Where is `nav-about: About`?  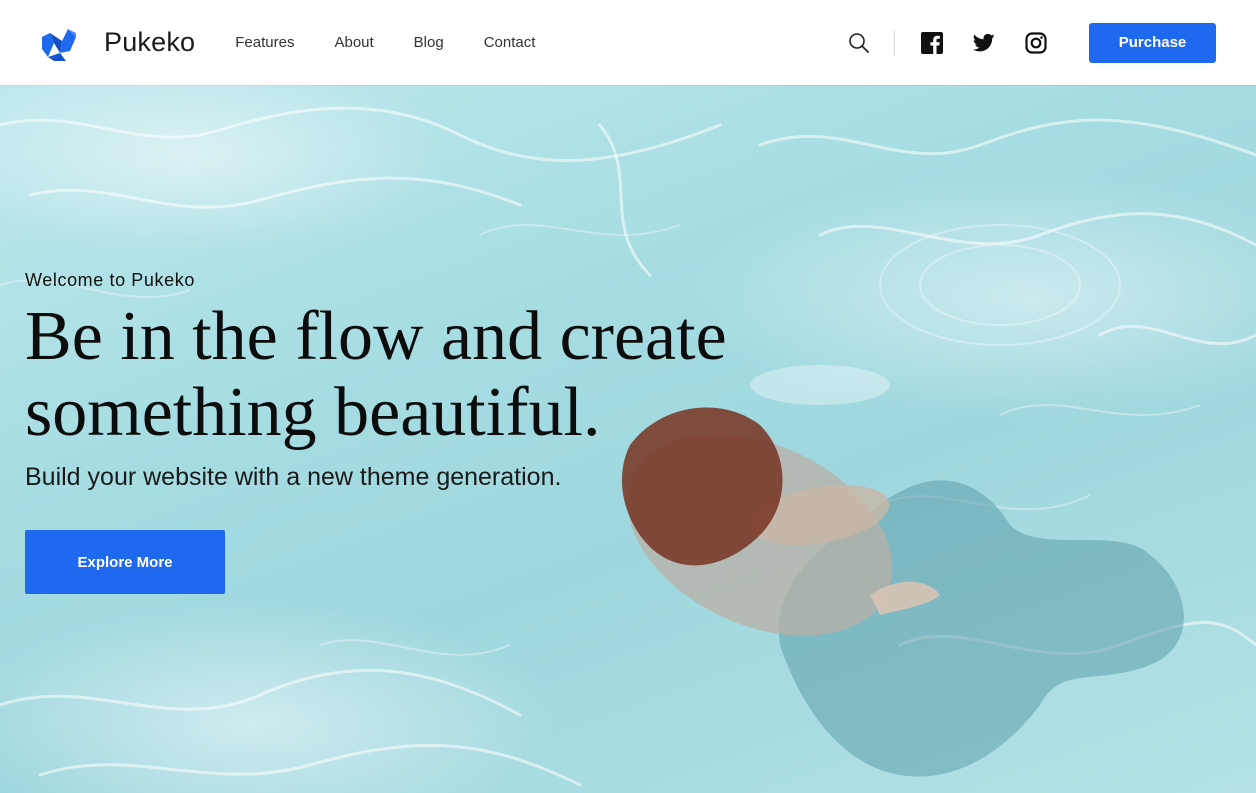 nav-about: About is located at coordinates (353, 42).